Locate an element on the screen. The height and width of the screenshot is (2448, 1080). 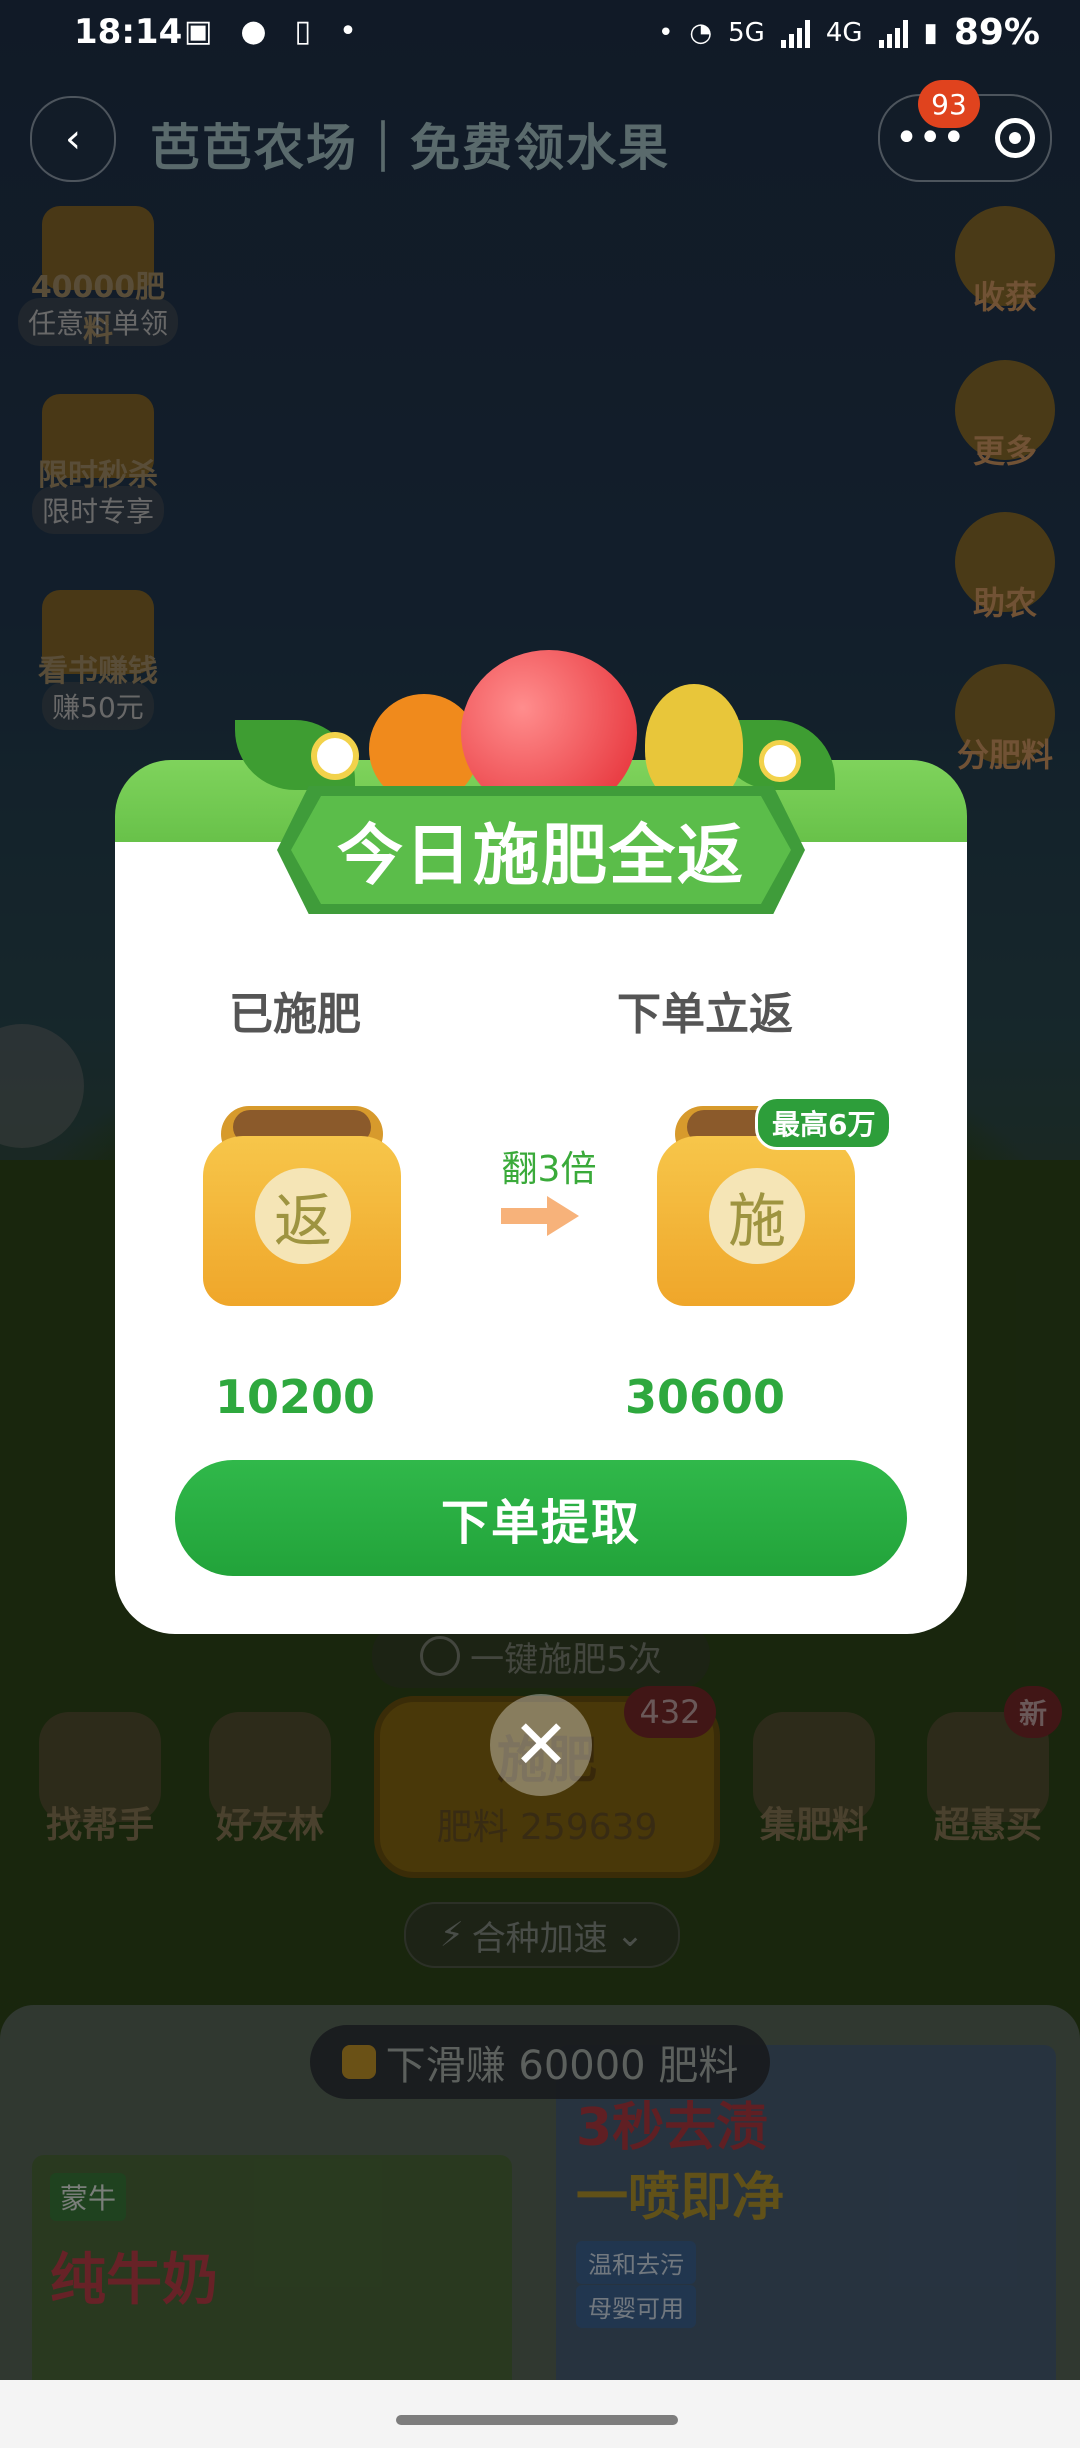
app-icon: ● is located at coordinates (253, 31).